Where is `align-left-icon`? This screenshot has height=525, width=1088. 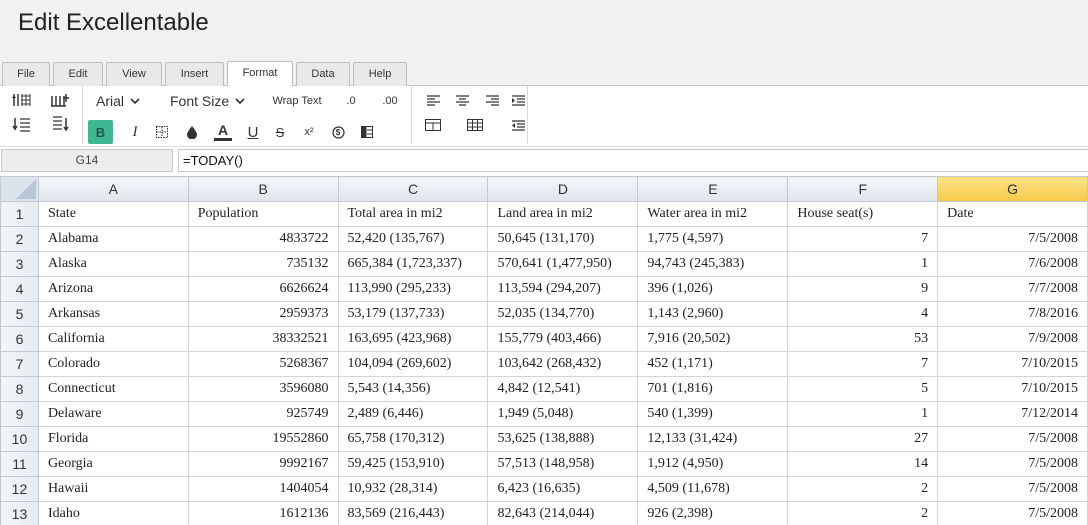
align-left-icon is located at coordinates (433, 100).